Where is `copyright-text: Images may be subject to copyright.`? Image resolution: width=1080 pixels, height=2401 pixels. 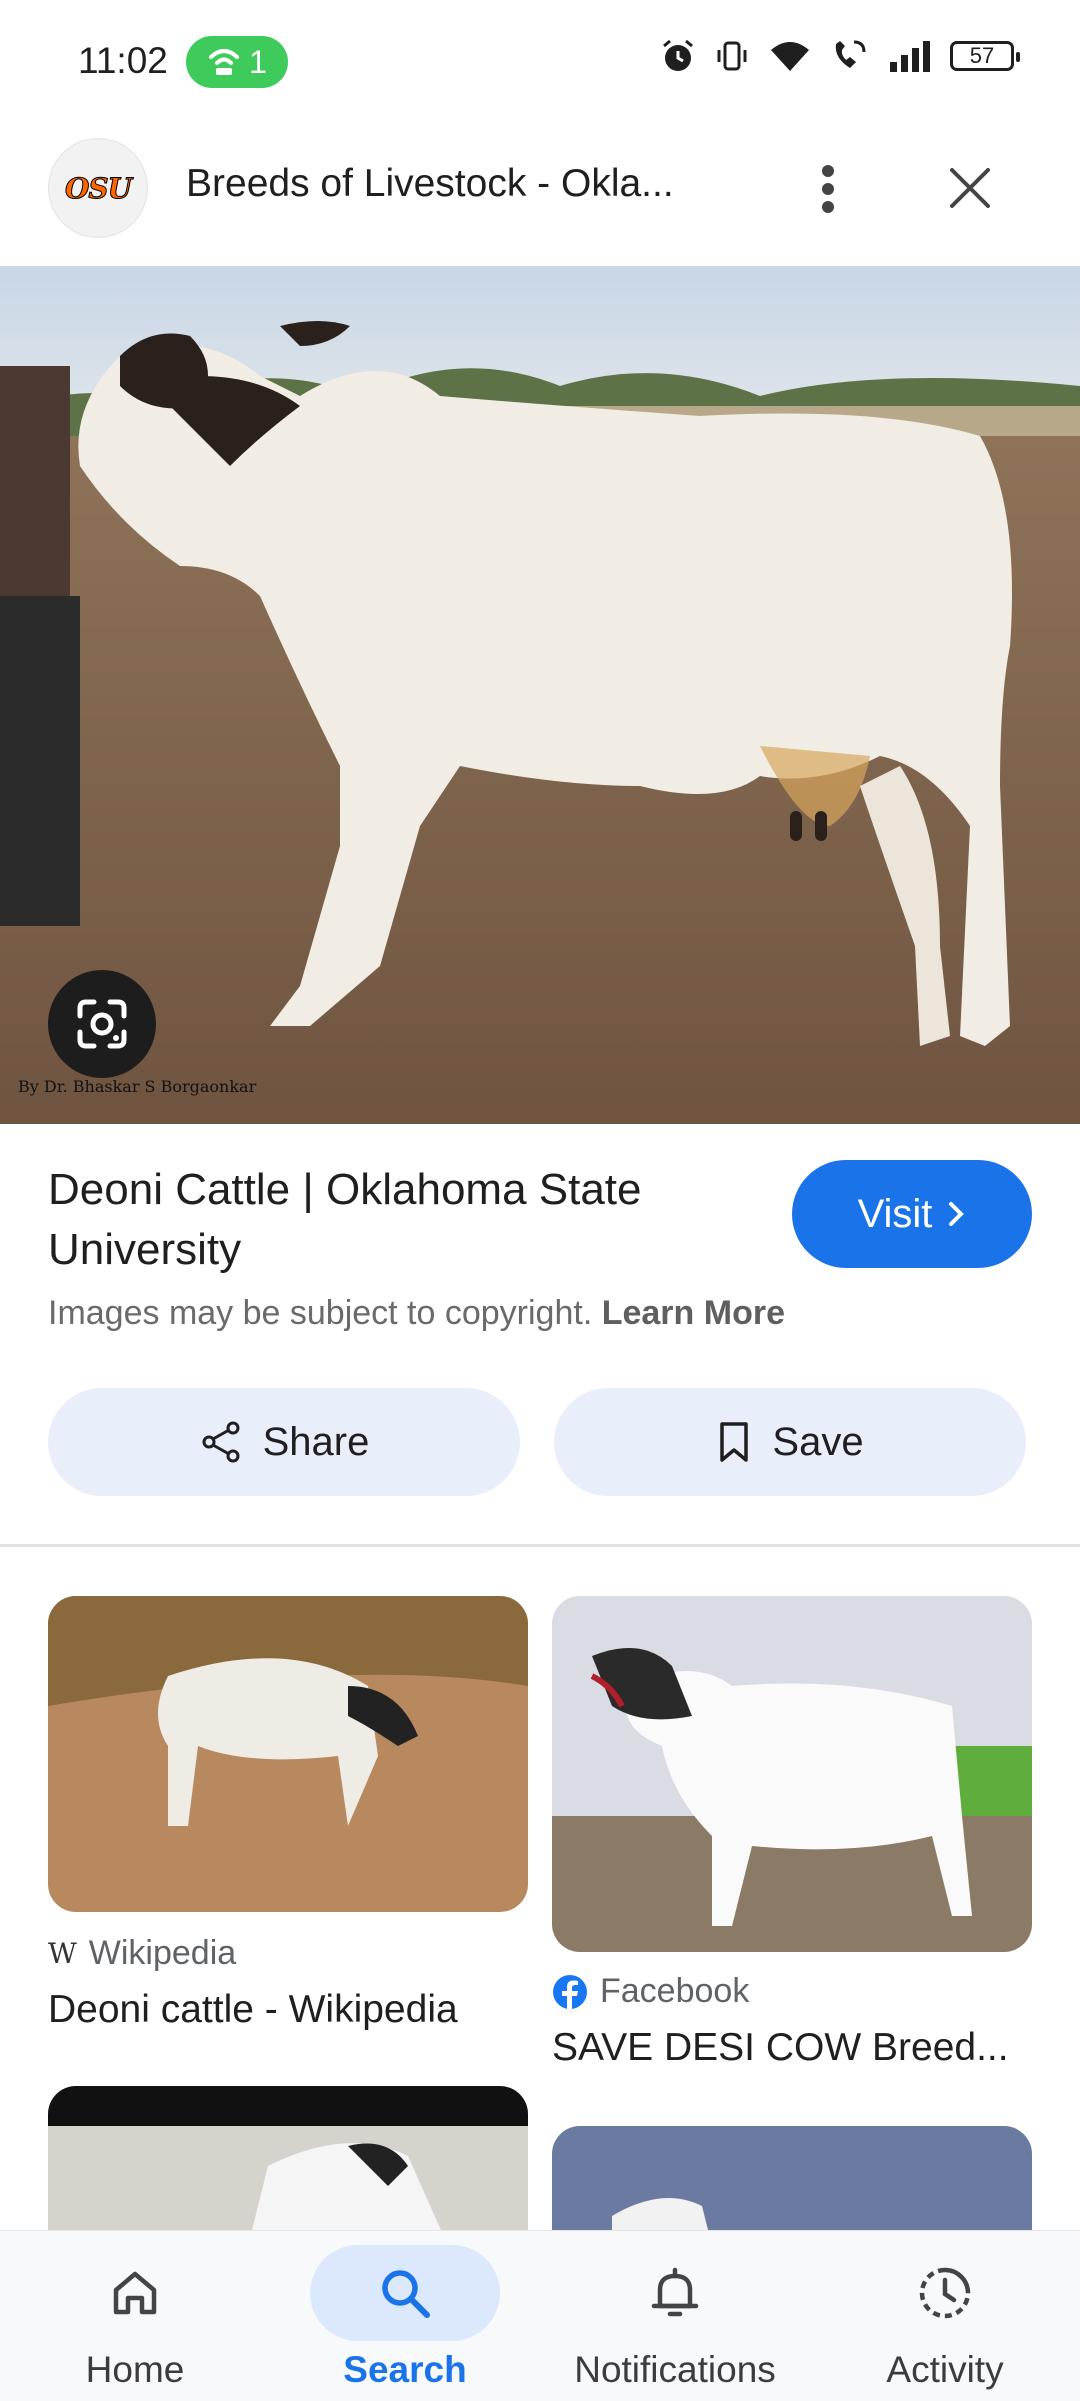 copyright-text: Images may be subject to copyright. is located at coordinates (320, 1313).